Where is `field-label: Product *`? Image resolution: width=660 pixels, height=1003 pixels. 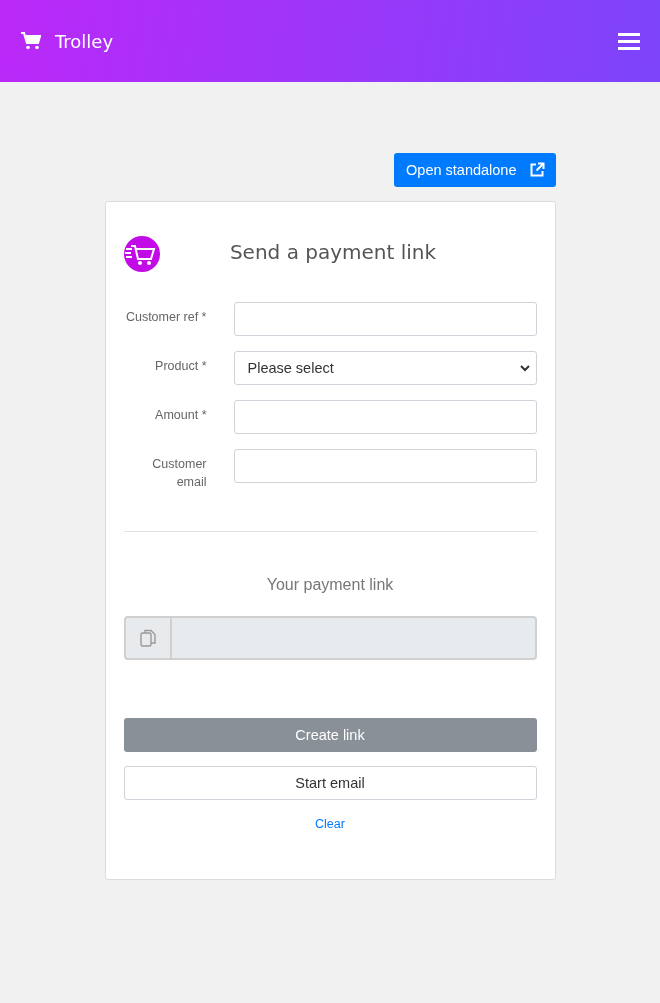
field-label: Product * is located at coordinates (180, 366).